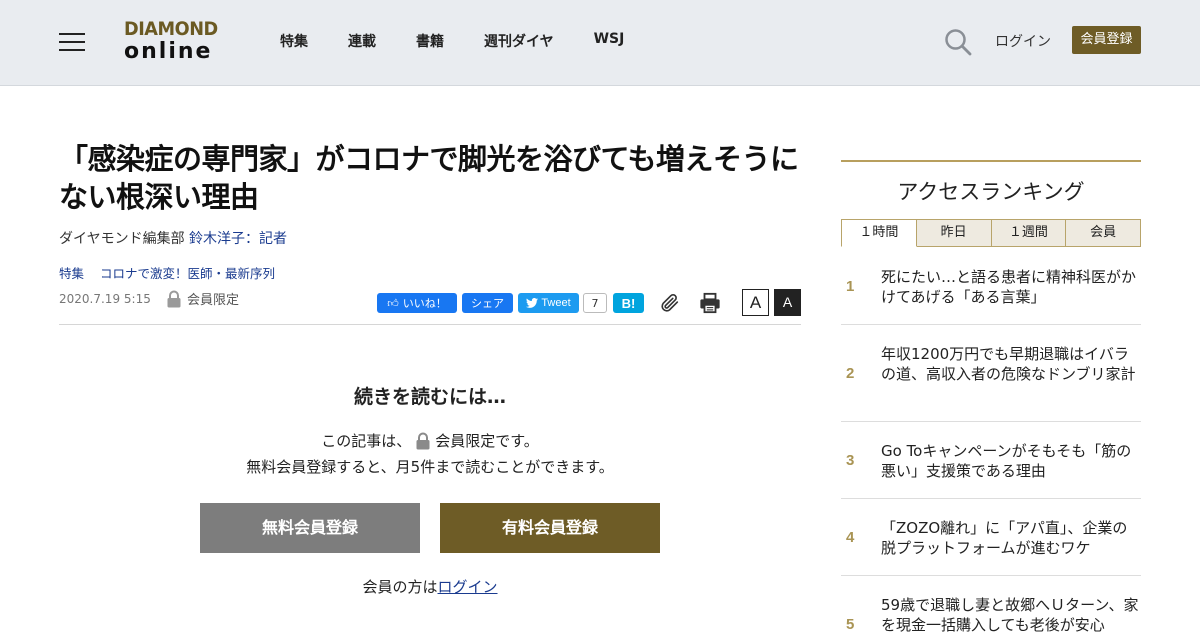 The width and height of the screenshot is (1200, 636). I want to click on paywall-message-prefix: この記事は、, so click(366, 441).